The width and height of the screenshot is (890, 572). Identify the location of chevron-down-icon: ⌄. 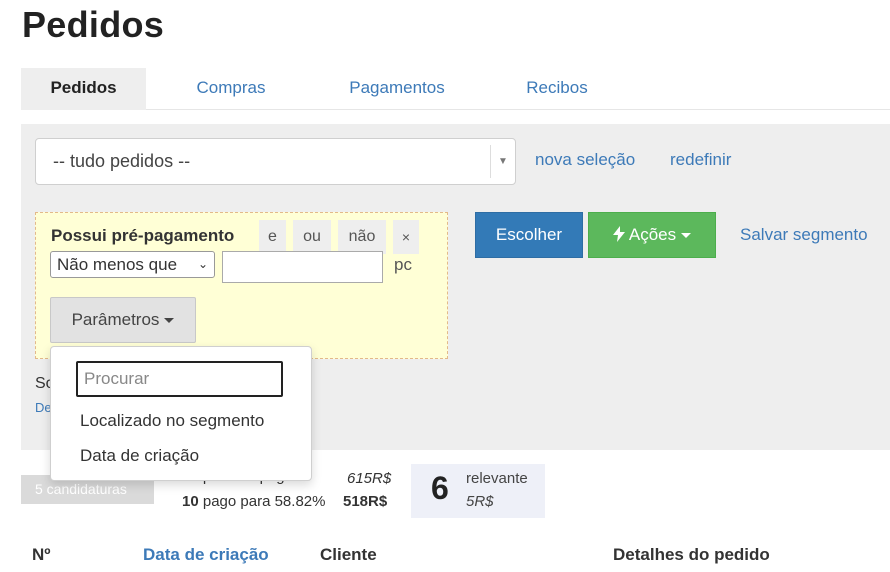
(202, 264).